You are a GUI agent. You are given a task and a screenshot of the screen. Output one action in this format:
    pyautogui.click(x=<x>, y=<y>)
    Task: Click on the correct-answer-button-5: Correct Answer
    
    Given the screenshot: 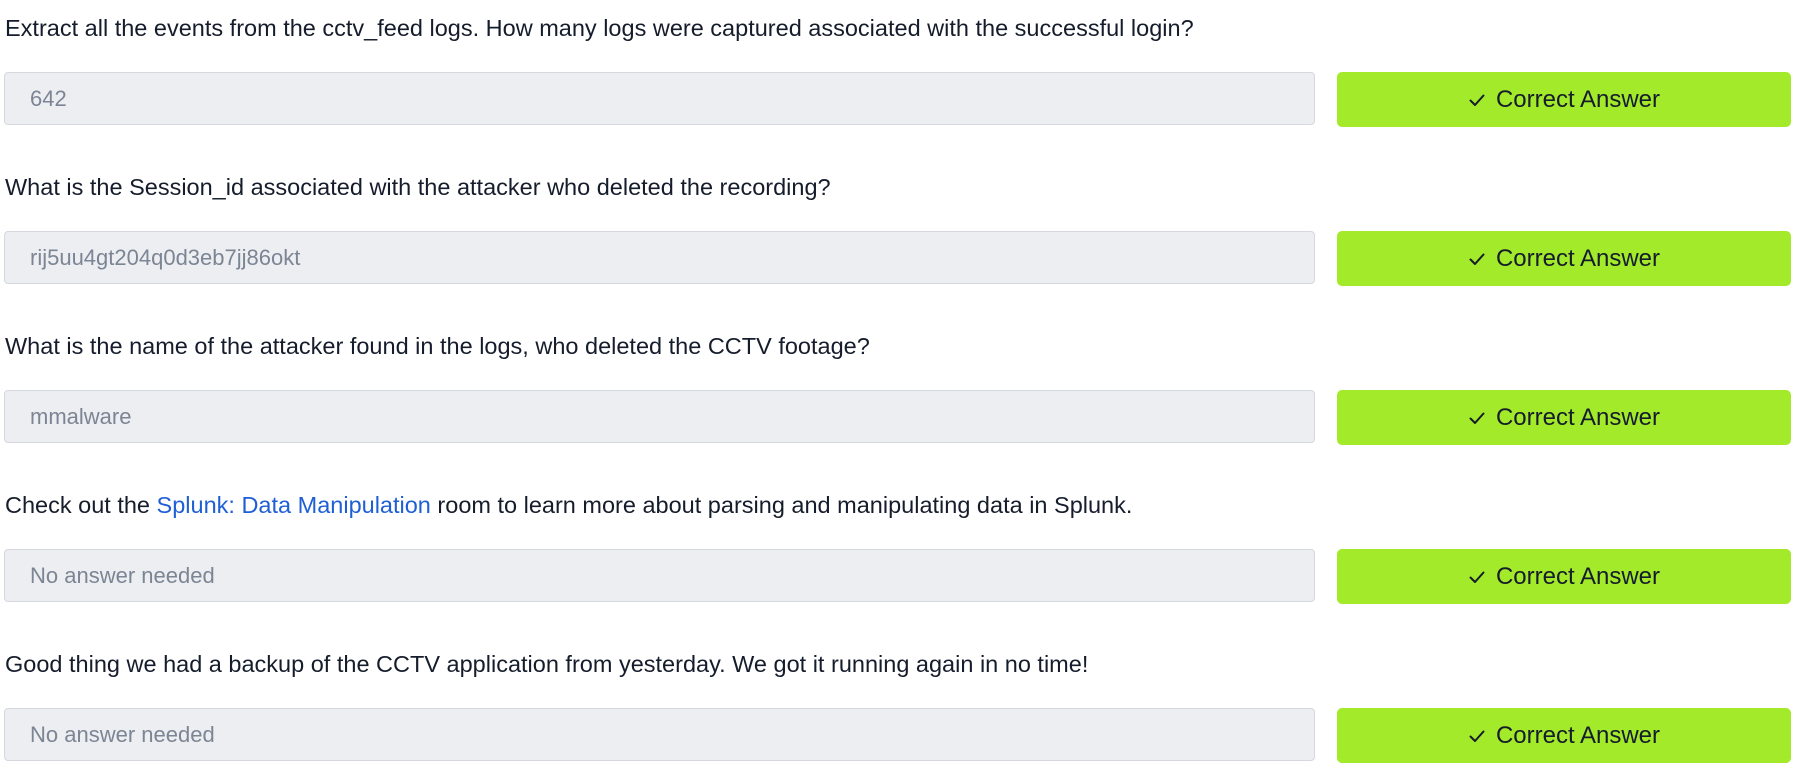 What is the action you would take?
    pyautogui.click(x=1564, y=735)
    